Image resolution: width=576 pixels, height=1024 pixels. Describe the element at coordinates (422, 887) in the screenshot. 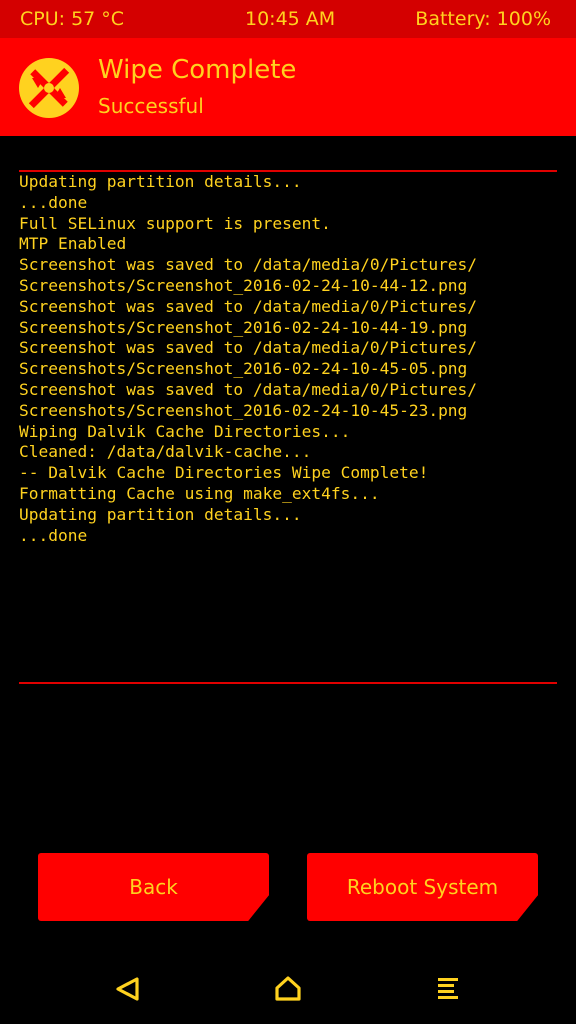

I see `reboot-system-button: Reboot System` at that location.